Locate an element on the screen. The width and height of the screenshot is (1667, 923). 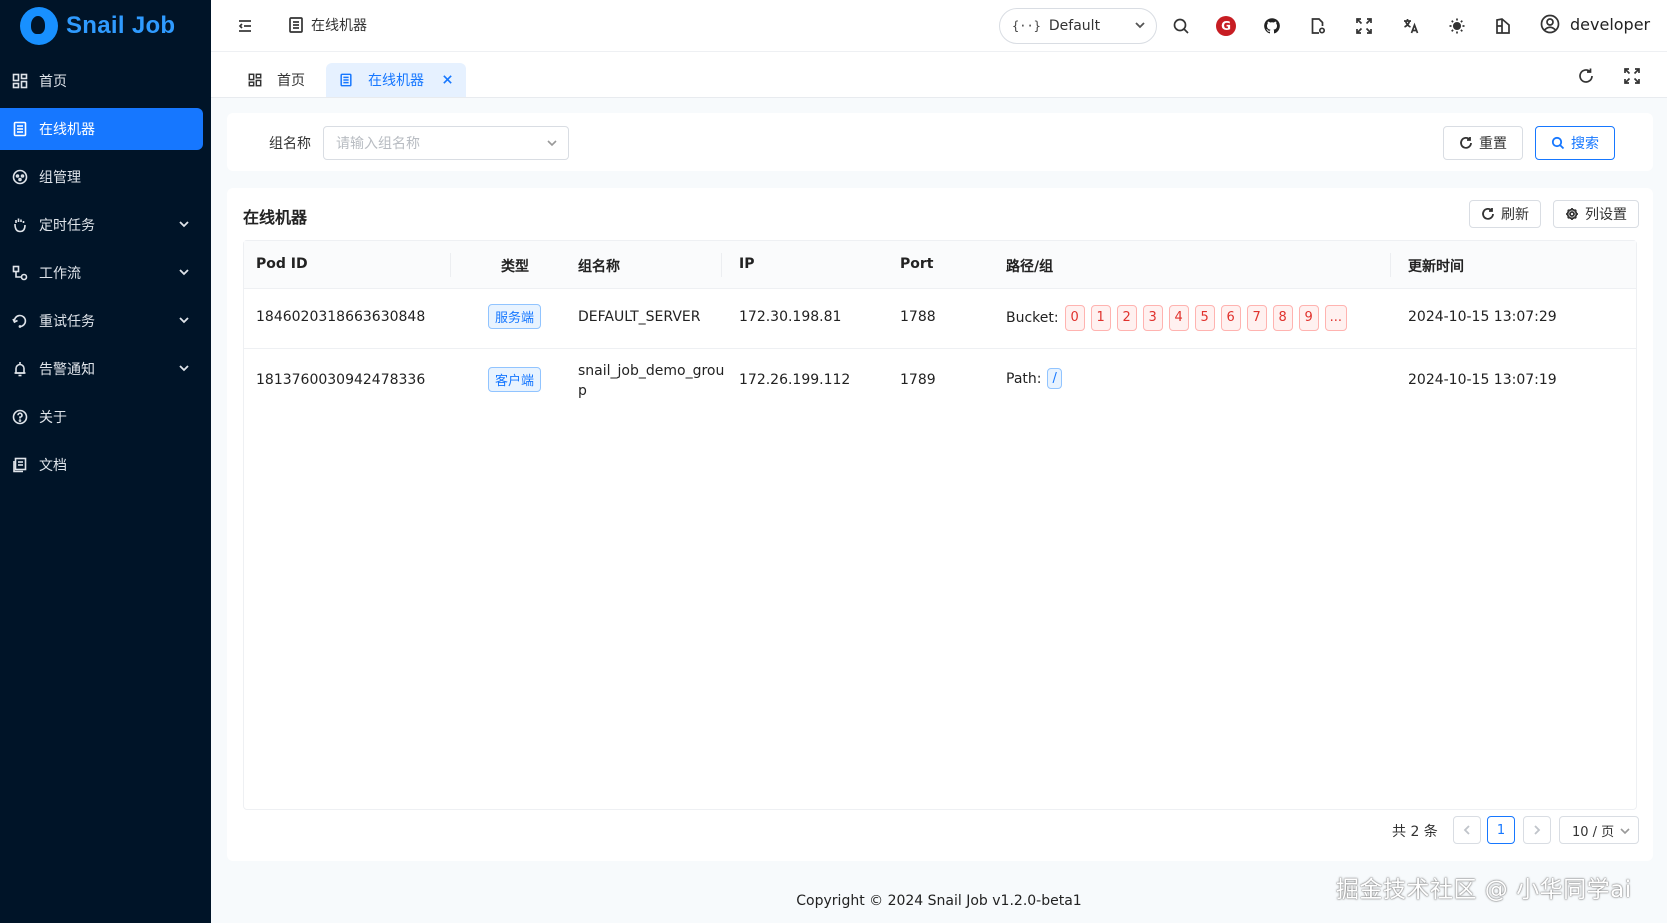
logo: Snail Job is located at coordinates (105, 26).